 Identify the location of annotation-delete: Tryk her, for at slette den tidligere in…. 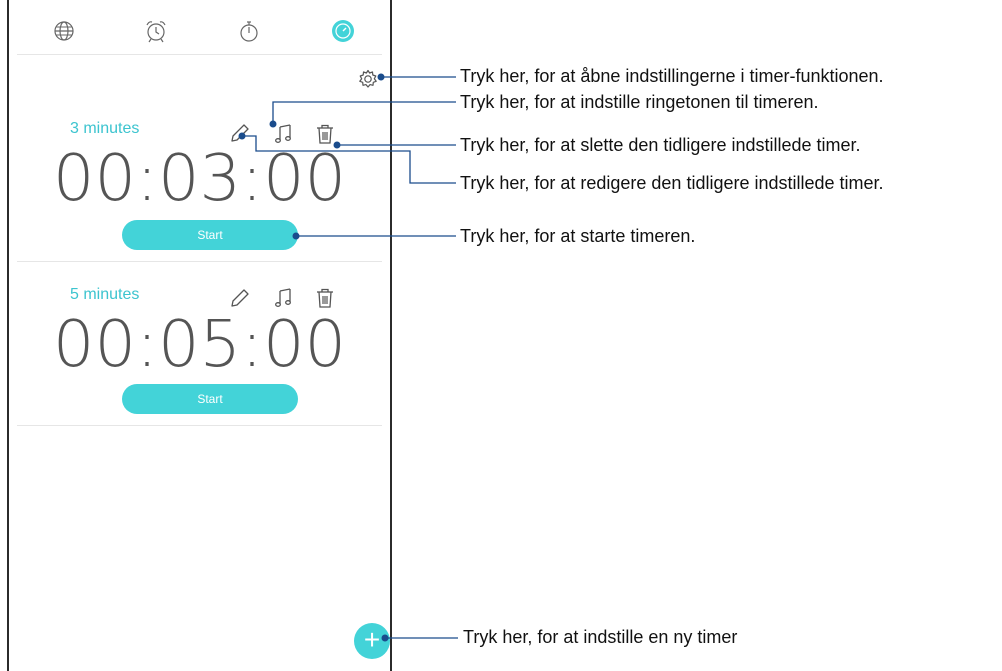
(660, 145).